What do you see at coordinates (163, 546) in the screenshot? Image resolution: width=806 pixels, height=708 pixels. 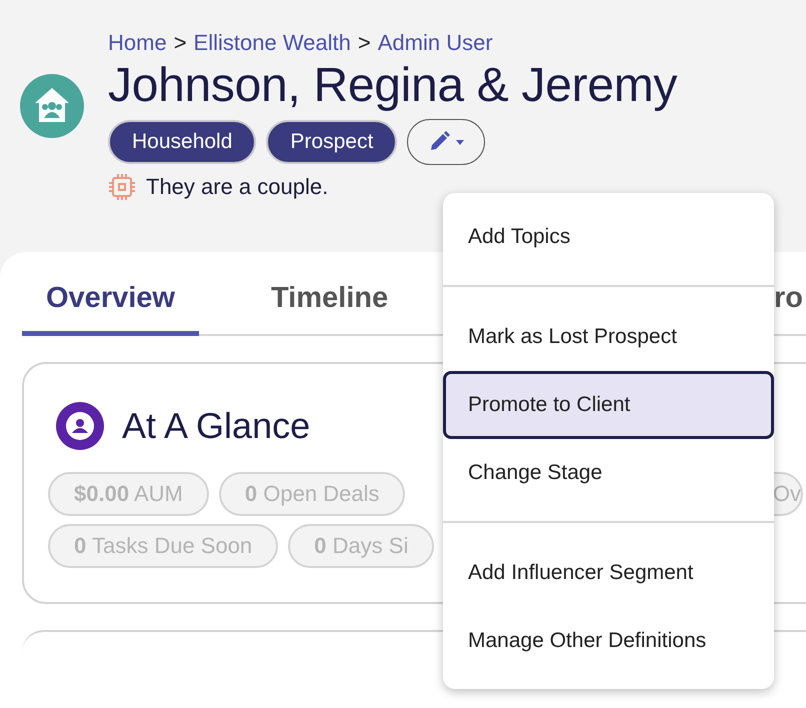 I see `stat-chip: 0 Tasks Due Soon` at bounding box center [163, 546].